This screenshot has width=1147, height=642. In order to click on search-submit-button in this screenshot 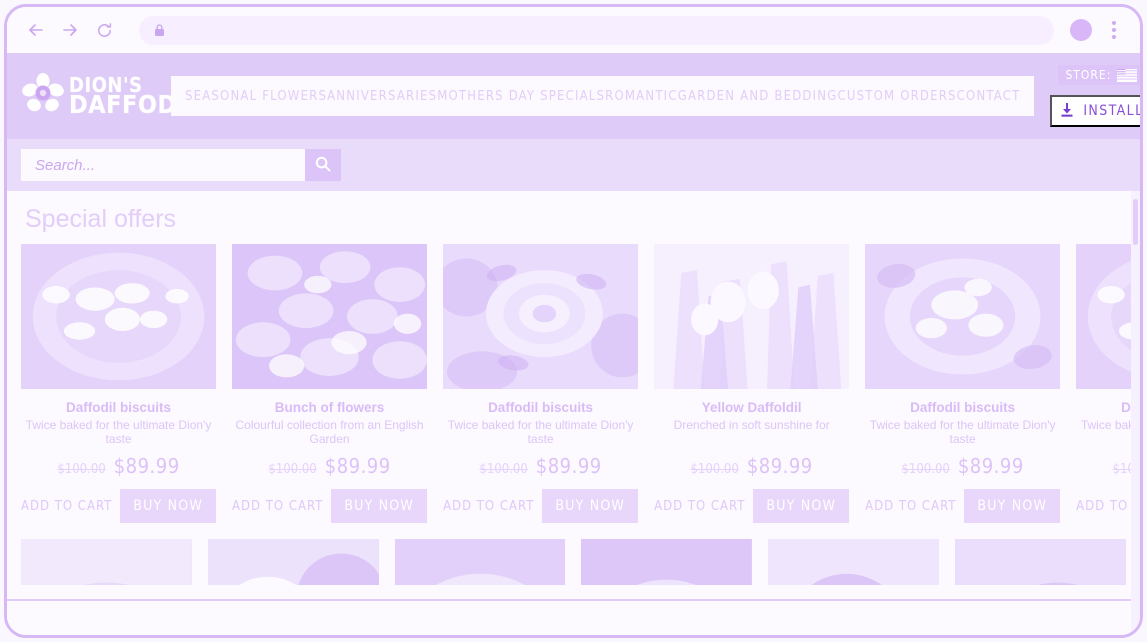, I will do `click(323, 165)`.